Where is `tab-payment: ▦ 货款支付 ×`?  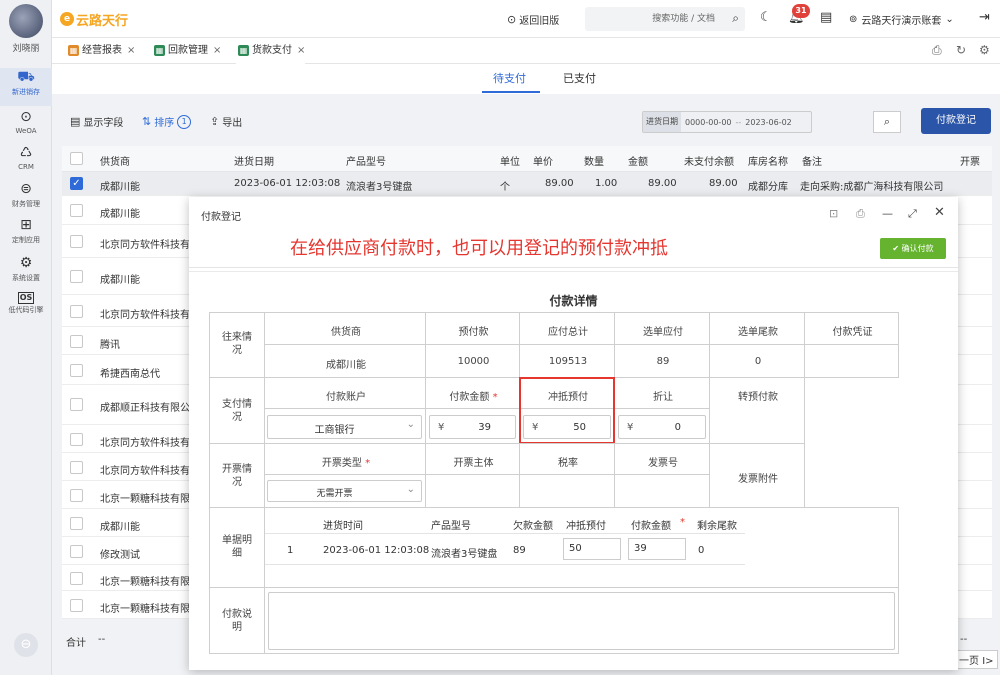
tab-payment: ▦ 货款支付 × is located at coordinates (271, 51).